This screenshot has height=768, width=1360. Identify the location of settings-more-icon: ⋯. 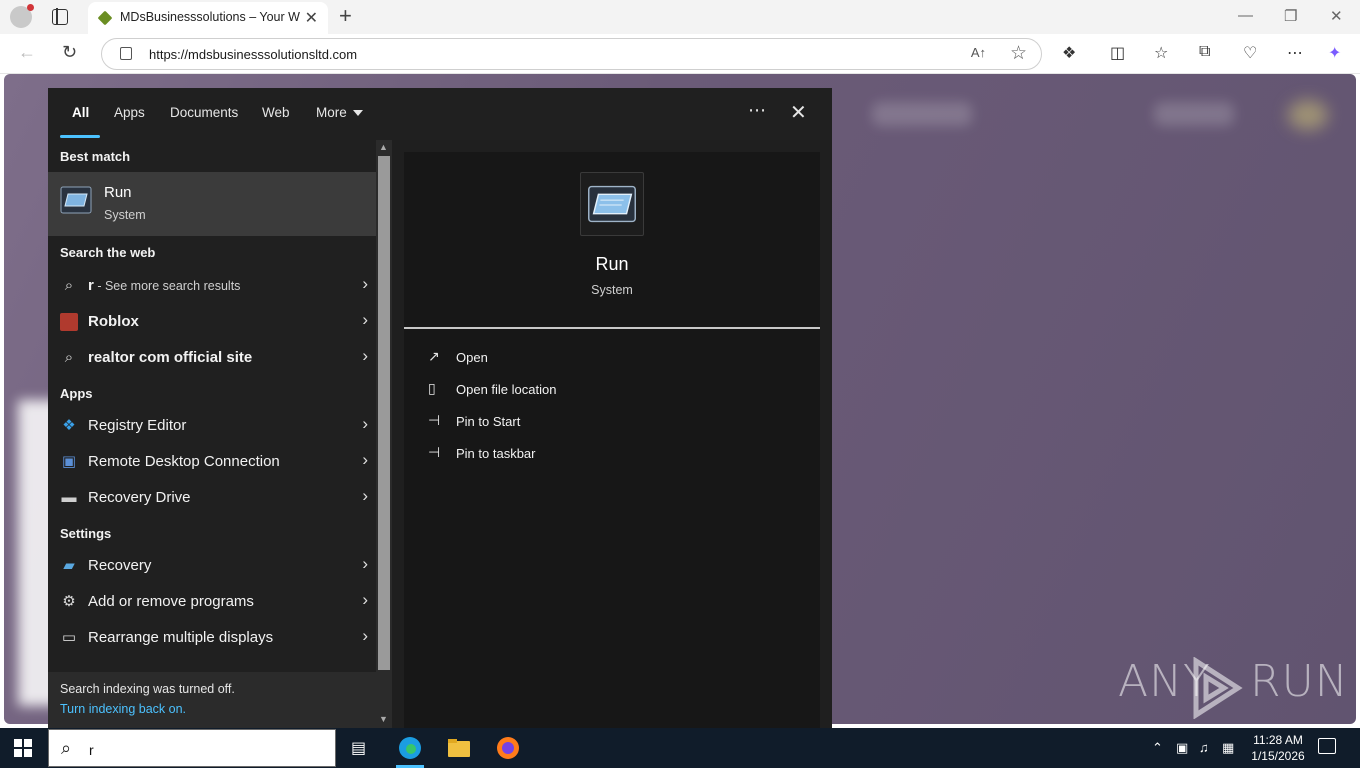
(1295, 53).